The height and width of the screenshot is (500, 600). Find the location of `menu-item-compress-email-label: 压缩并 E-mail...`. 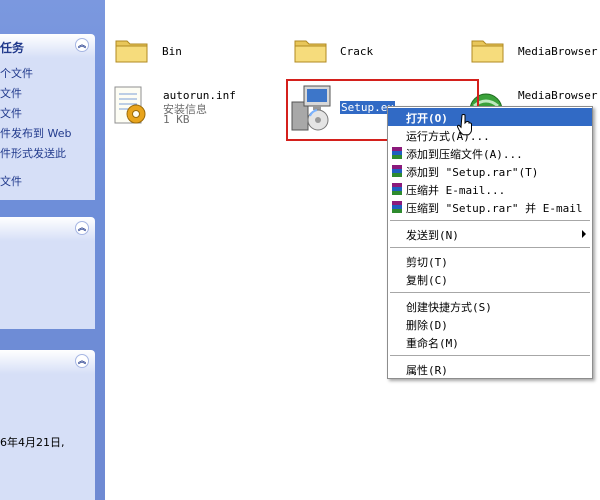

menu-item-compress-email-label: 压缩并 E-mail... is located at coordinates (456, 190).